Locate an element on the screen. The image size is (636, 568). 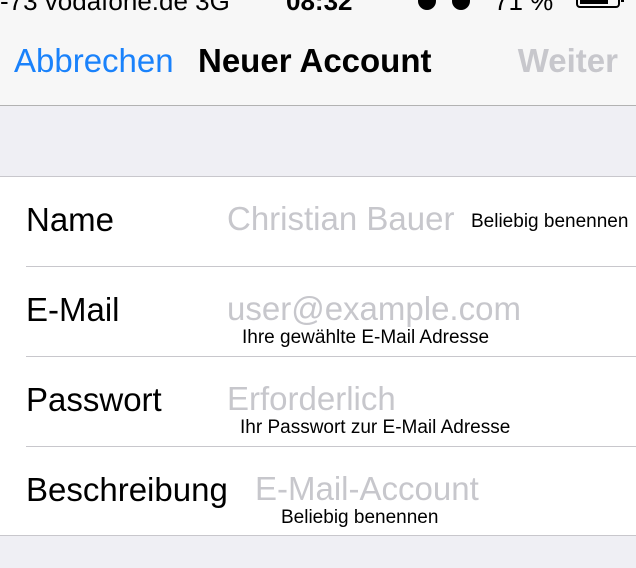
name-note: Beliebig benennen is located at coordinates (550, 221).